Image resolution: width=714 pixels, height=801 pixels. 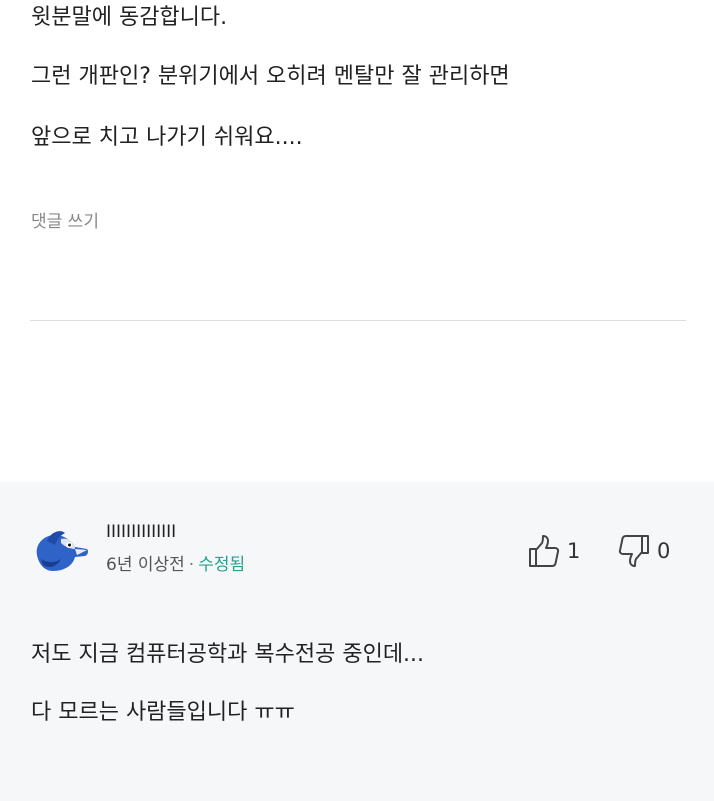 I want to click on like-button: 1, so click(x=553, y=551).